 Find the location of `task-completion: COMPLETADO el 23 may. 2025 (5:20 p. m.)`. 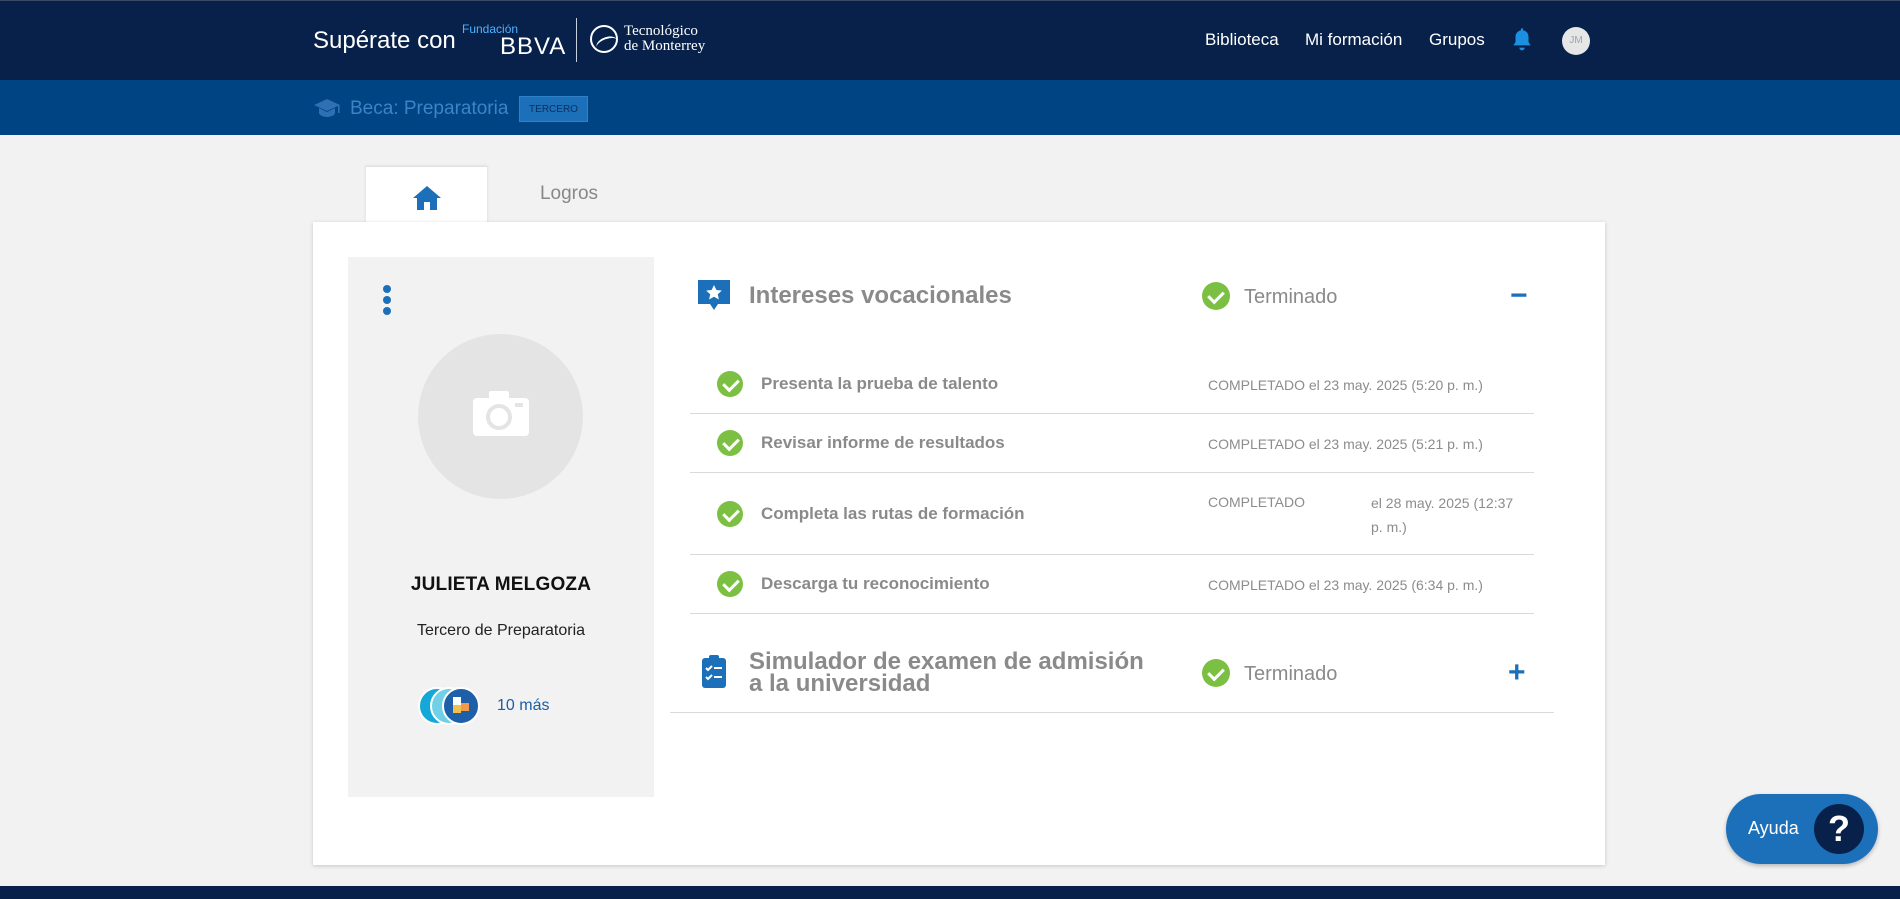

task-completion: COMPLETADO el 23 may. 2025 (5:20 p. m.) is located at coordinates (1345, 385).